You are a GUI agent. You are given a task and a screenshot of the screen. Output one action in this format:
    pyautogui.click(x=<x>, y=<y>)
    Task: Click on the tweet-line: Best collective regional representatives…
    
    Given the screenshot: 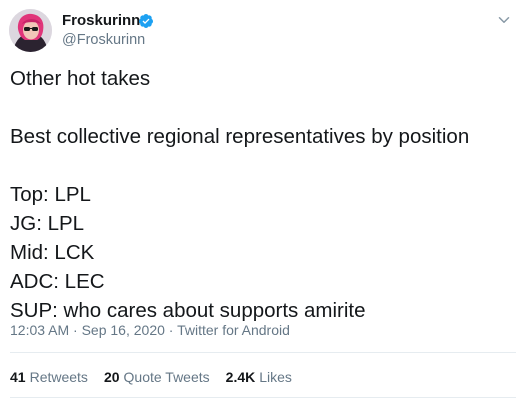 What is the action you would take?
    pyautogui.click(x=240, y=136)
    